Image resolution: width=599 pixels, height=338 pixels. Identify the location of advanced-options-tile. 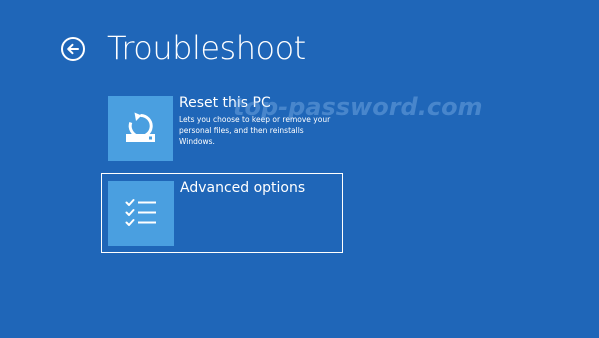
(141, 213).